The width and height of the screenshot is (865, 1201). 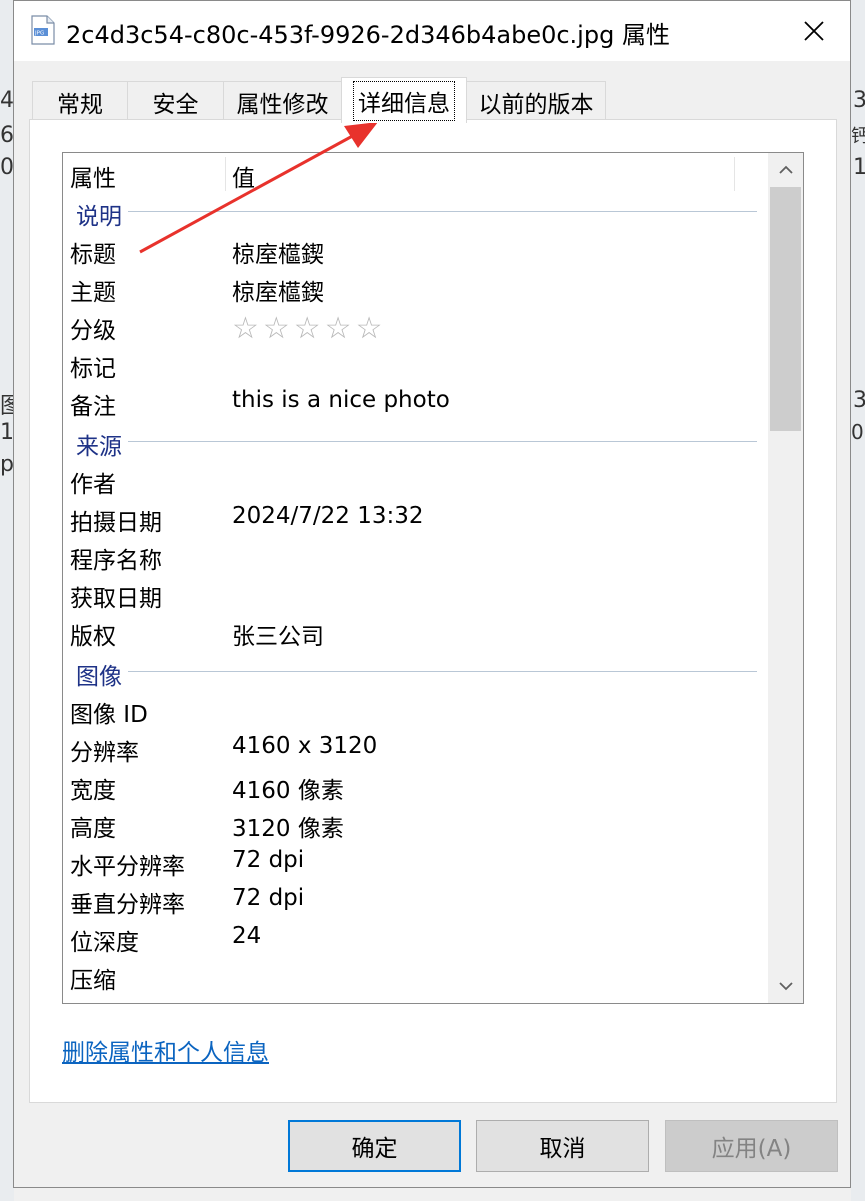 I want to click on list-item: 位深度 24, so click(x=415, y=937).